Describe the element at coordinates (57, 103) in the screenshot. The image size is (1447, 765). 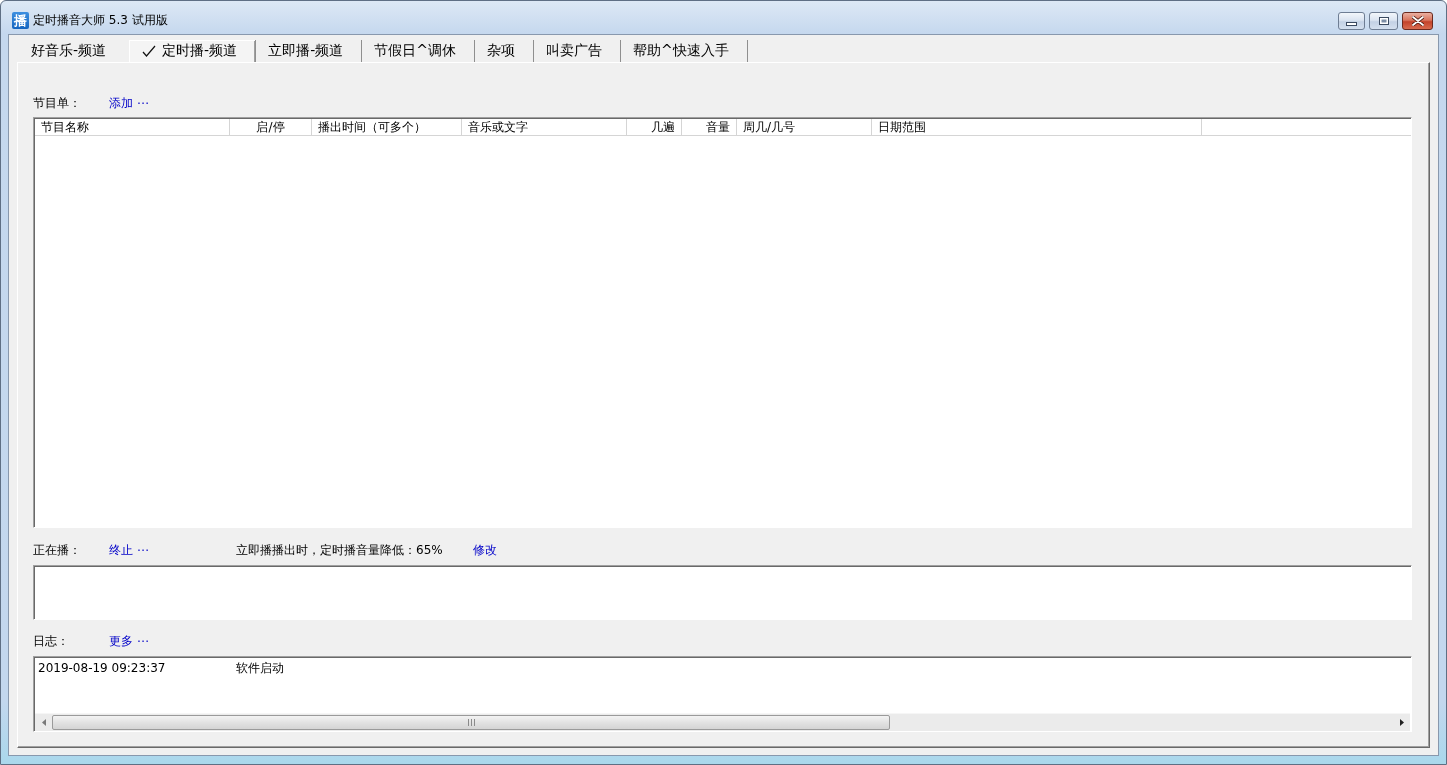
I see `section-label: 节目单：` at that location.